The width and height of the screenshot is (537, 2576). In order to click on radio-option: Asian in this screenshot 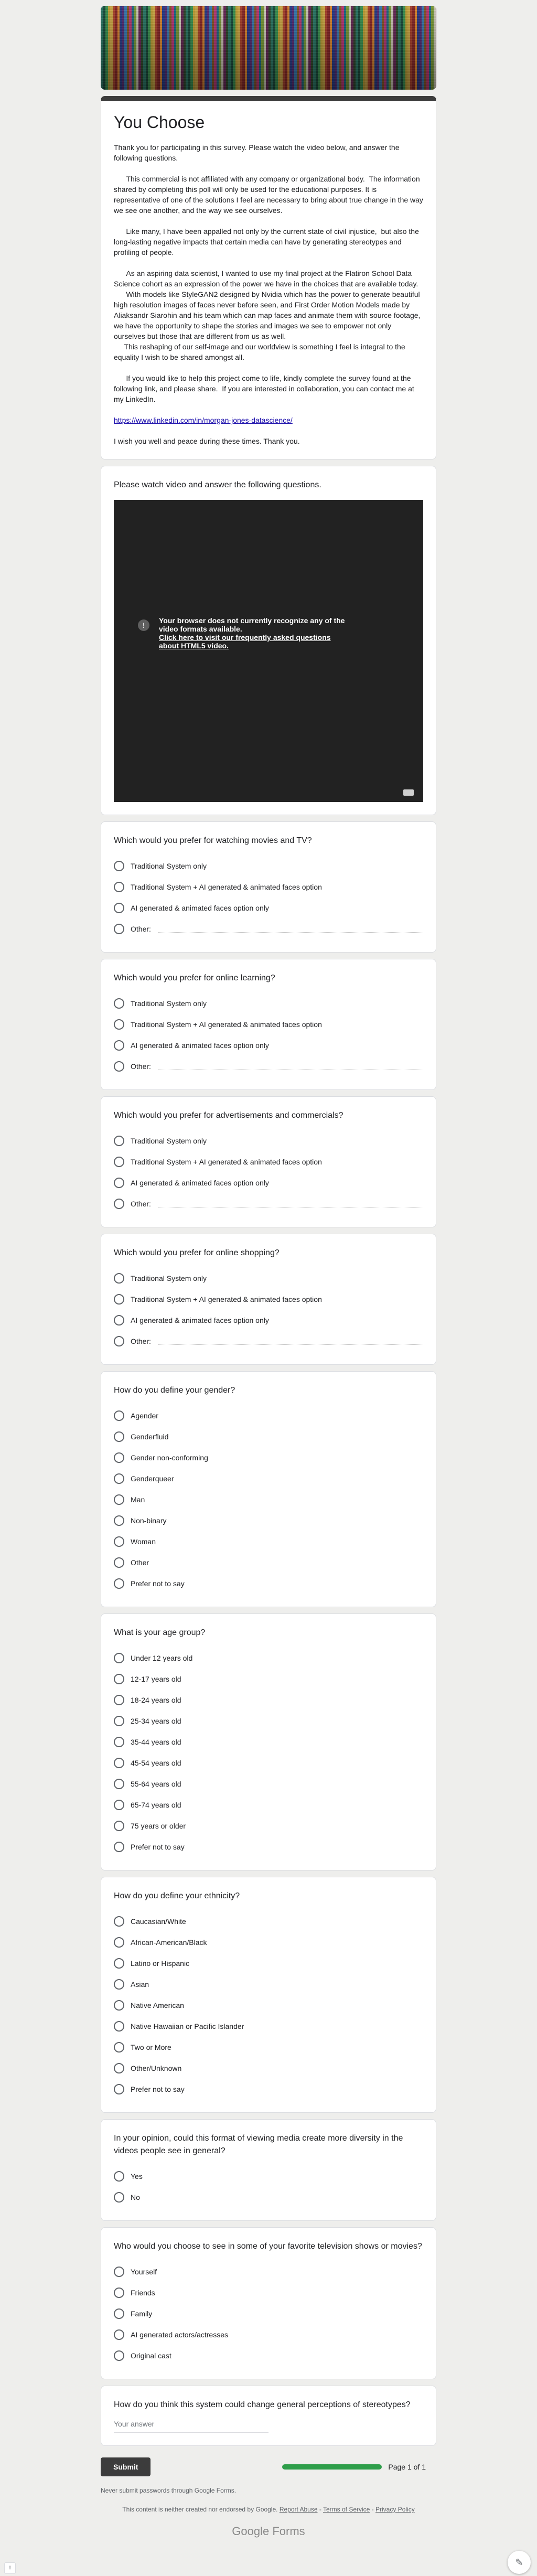, I will do `click(268, 1985)`.